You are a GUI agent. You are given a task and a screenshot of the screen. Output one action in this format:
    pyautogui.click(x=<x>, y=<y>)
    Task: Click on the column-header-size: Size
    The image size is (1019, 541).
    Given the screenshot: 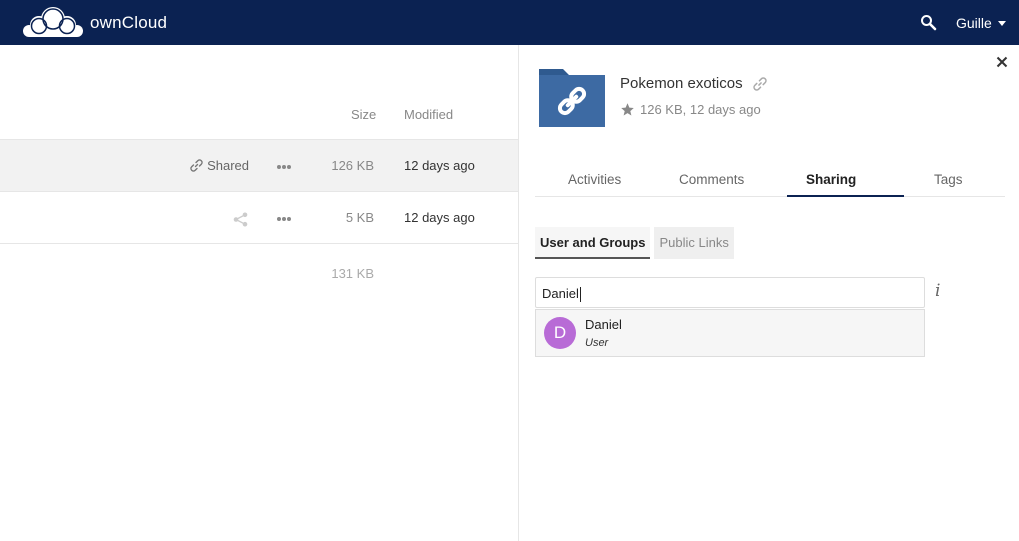 What is the action you would take?
    pyautogui.click(x=363, y=114)
    